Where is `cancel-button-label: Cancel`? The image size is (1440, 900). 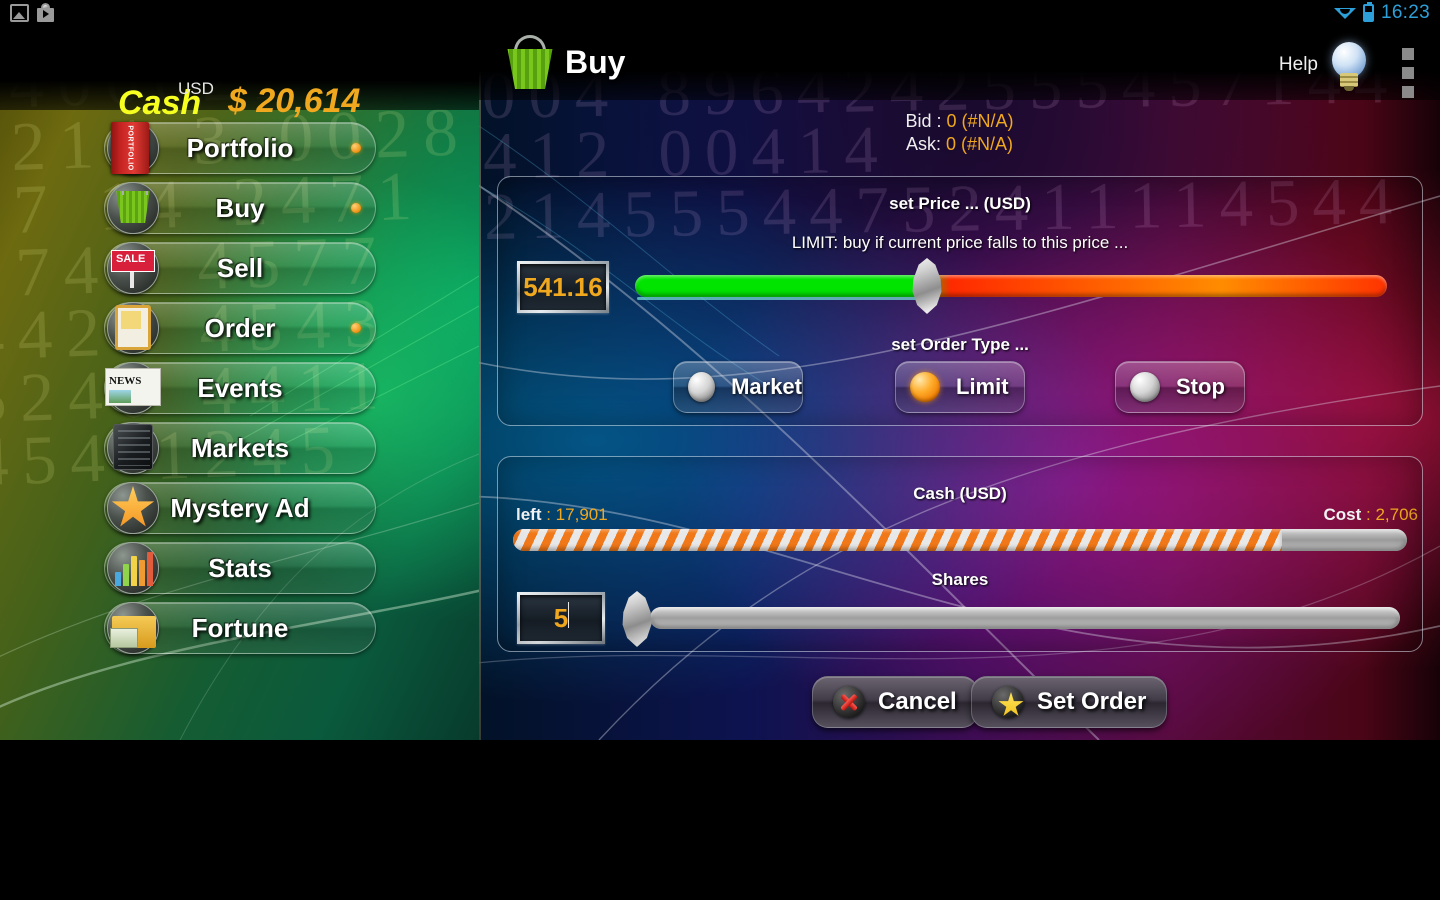
cancel-button-label: Cancel is located at coordinates (917, 701).